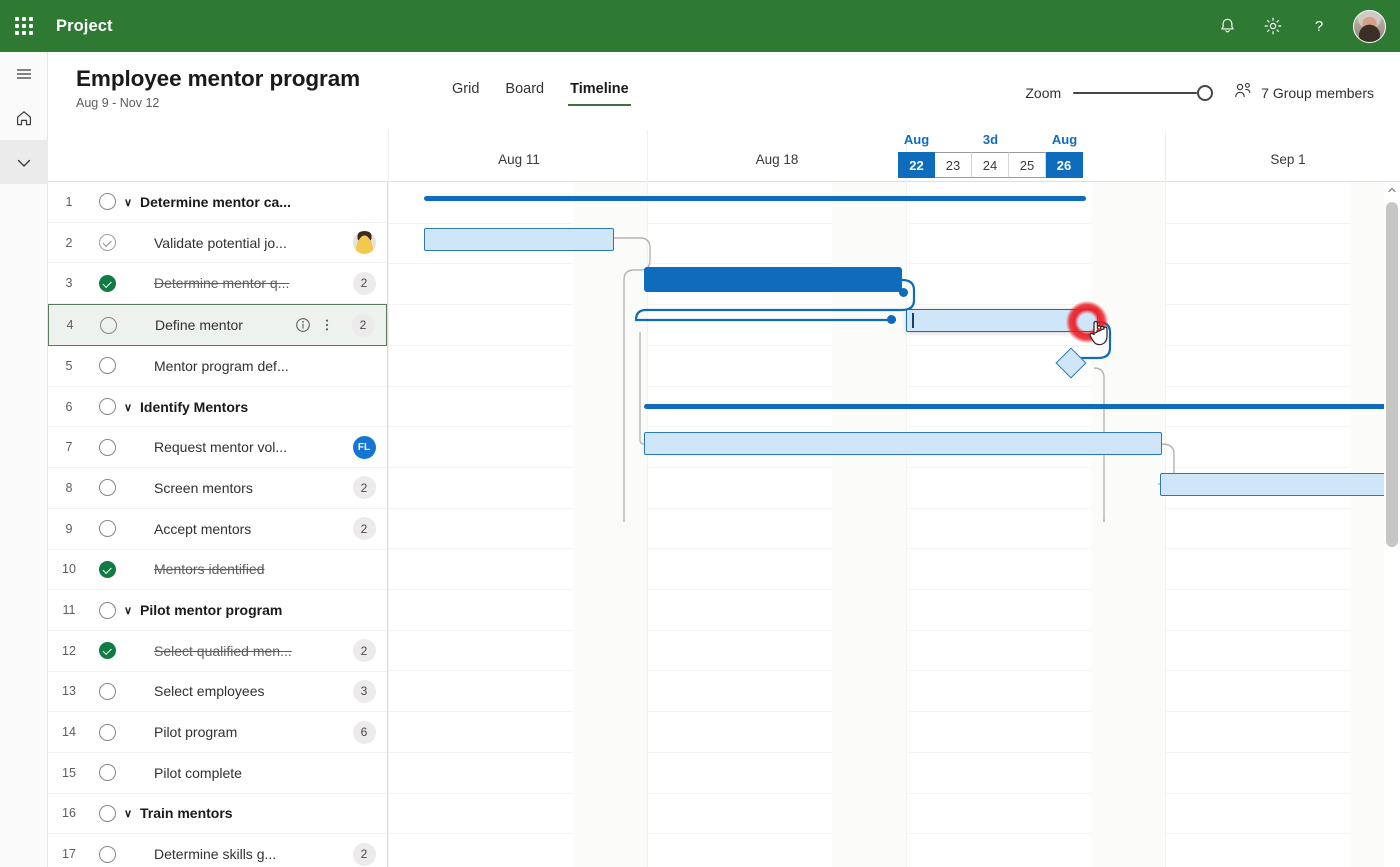  Describe the element at coordinates (1064, 165) in the screenshot. I see `selection-day-26: 26` at that location.